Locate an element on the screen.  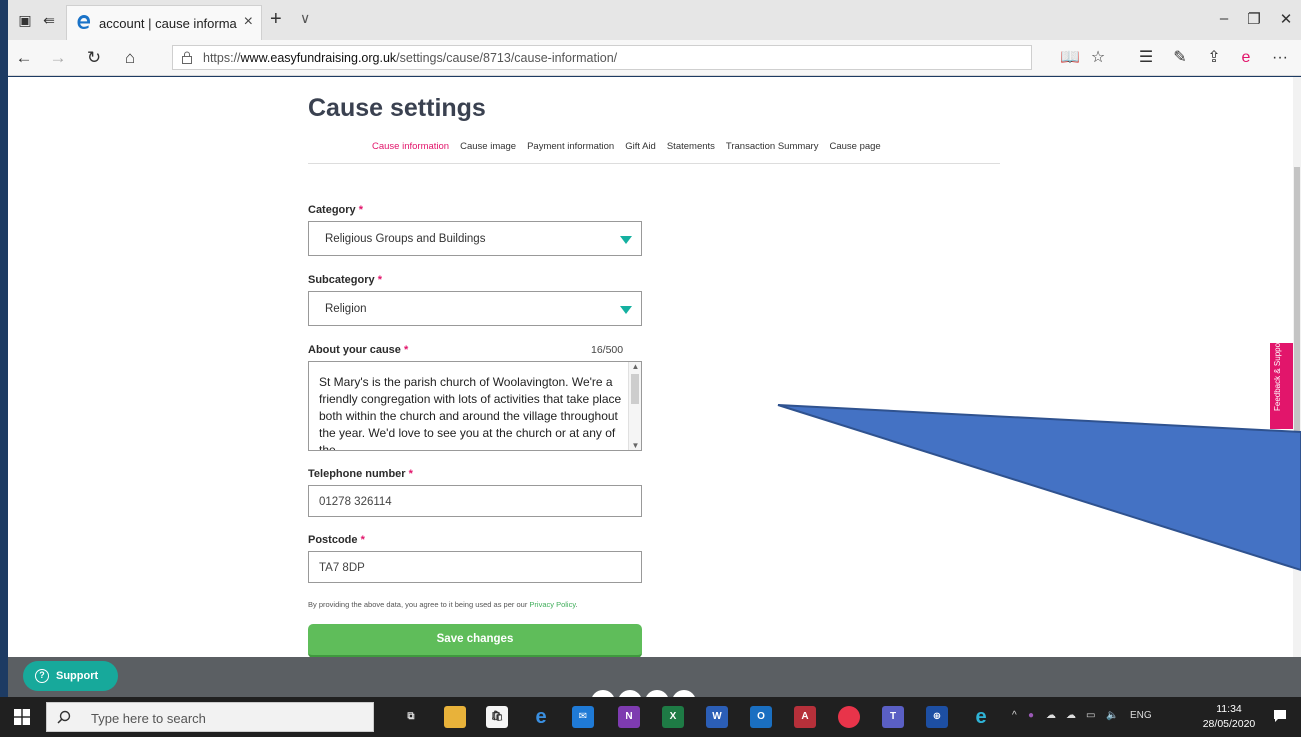
telephone-input: 01278 326114 is located at coordinates (475, 501).